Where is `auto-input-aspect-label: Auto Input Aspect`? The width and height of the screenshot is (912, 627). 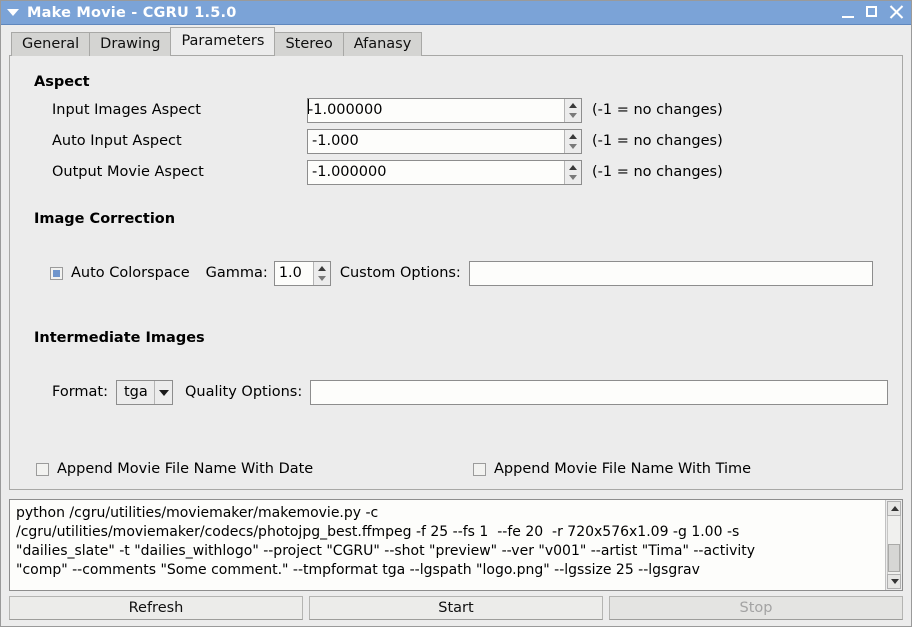 auto-input-aspect-label: Auto Input Aspect is located at coordinates (117, 141).